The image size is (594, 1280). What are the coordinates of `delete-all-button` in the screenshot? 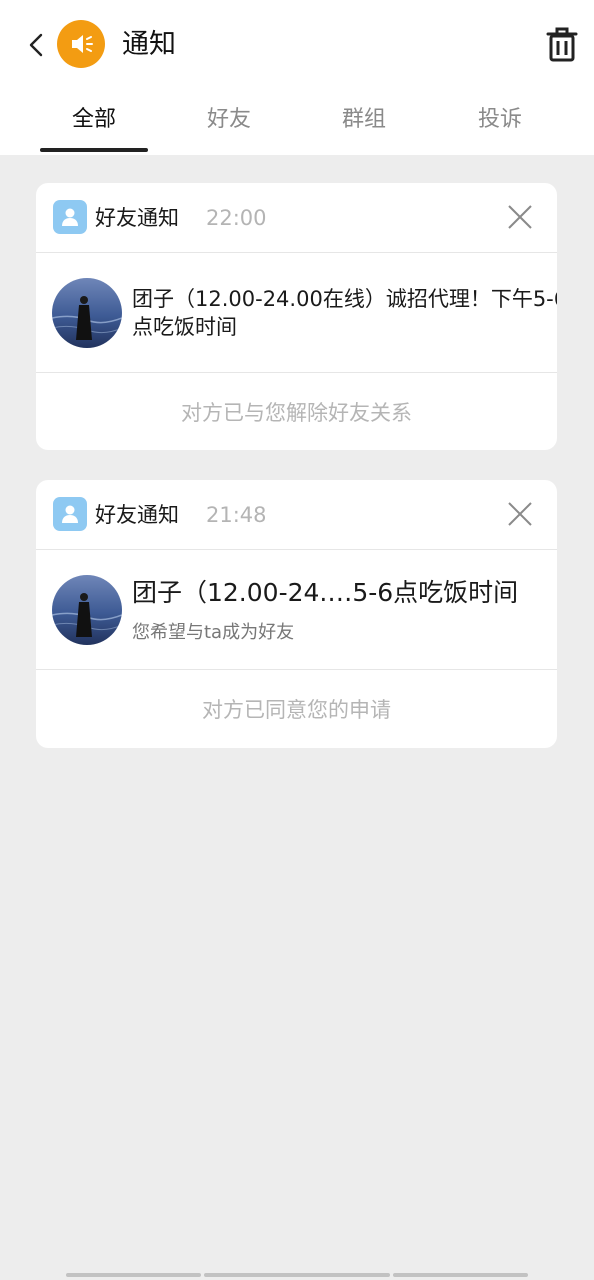 It's located at (562, 45).